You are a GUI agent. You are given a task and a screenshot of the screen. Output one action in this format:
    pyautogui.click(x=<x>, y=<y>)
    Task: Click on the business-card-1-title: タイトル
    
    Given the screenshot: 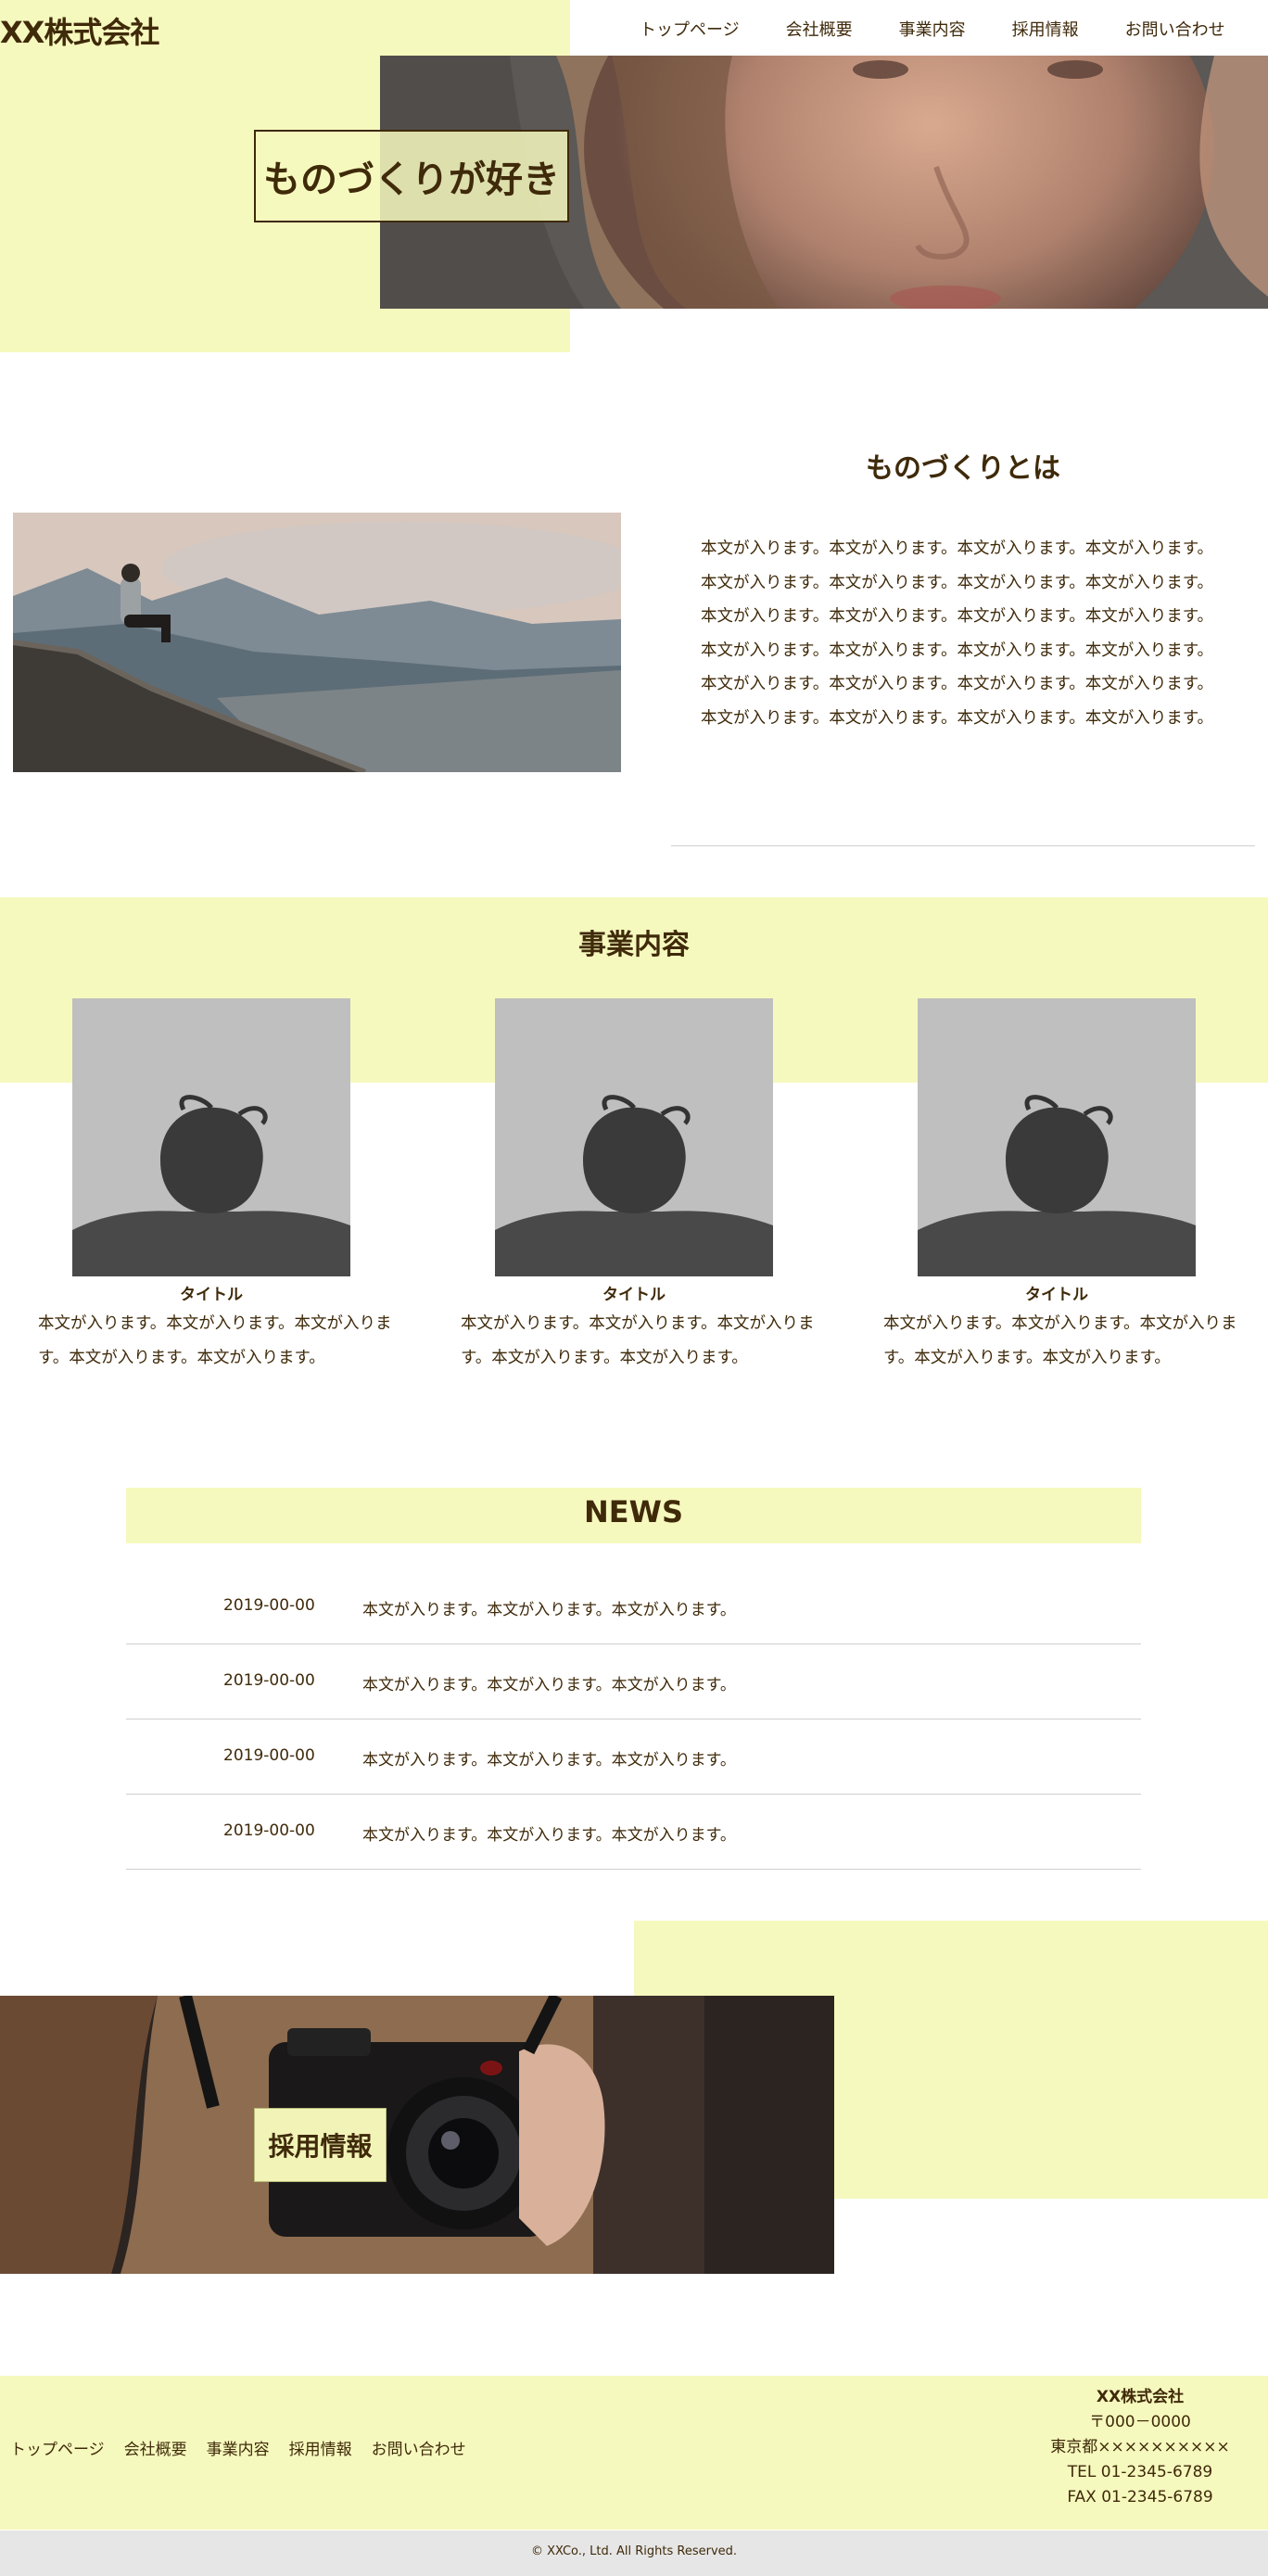 What is the action you would take?
    pyautogui.click(x=211, y=1295)
    